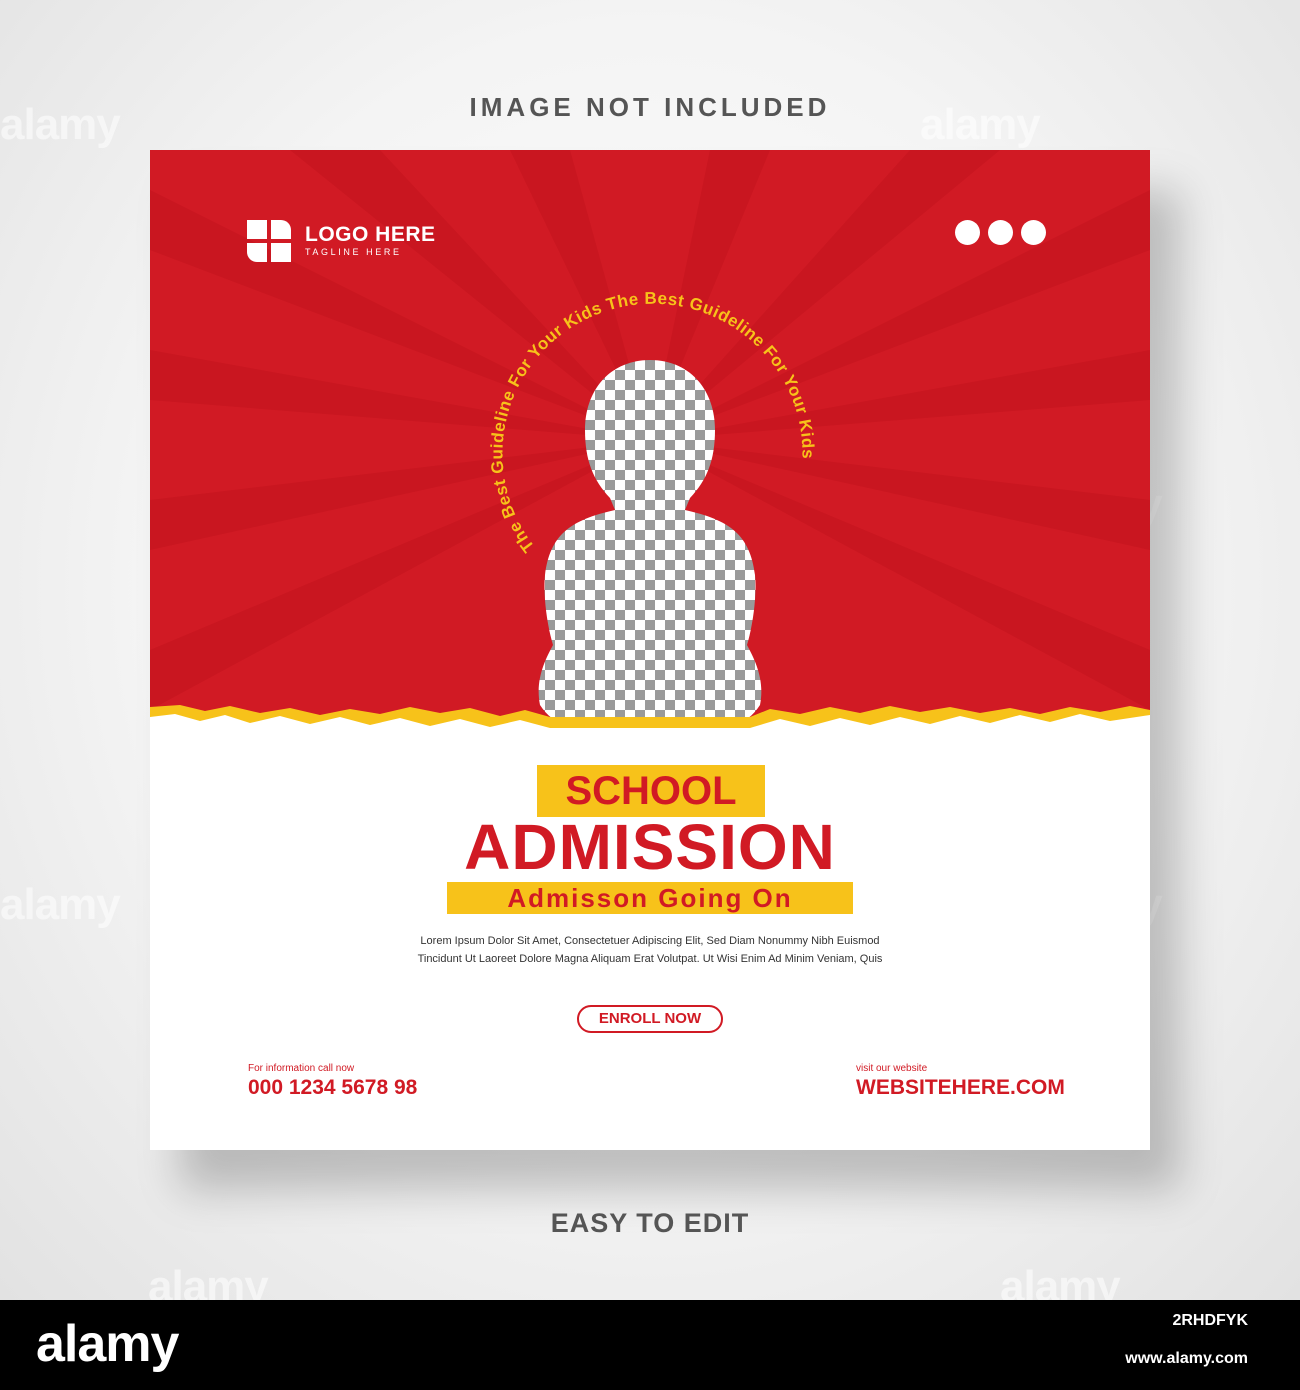  Describe the element at coordinates (650, 1345) in the screenshot. I see `stock-footer-bar: alamy 2RHDFYK www.alamy.com` at that location.